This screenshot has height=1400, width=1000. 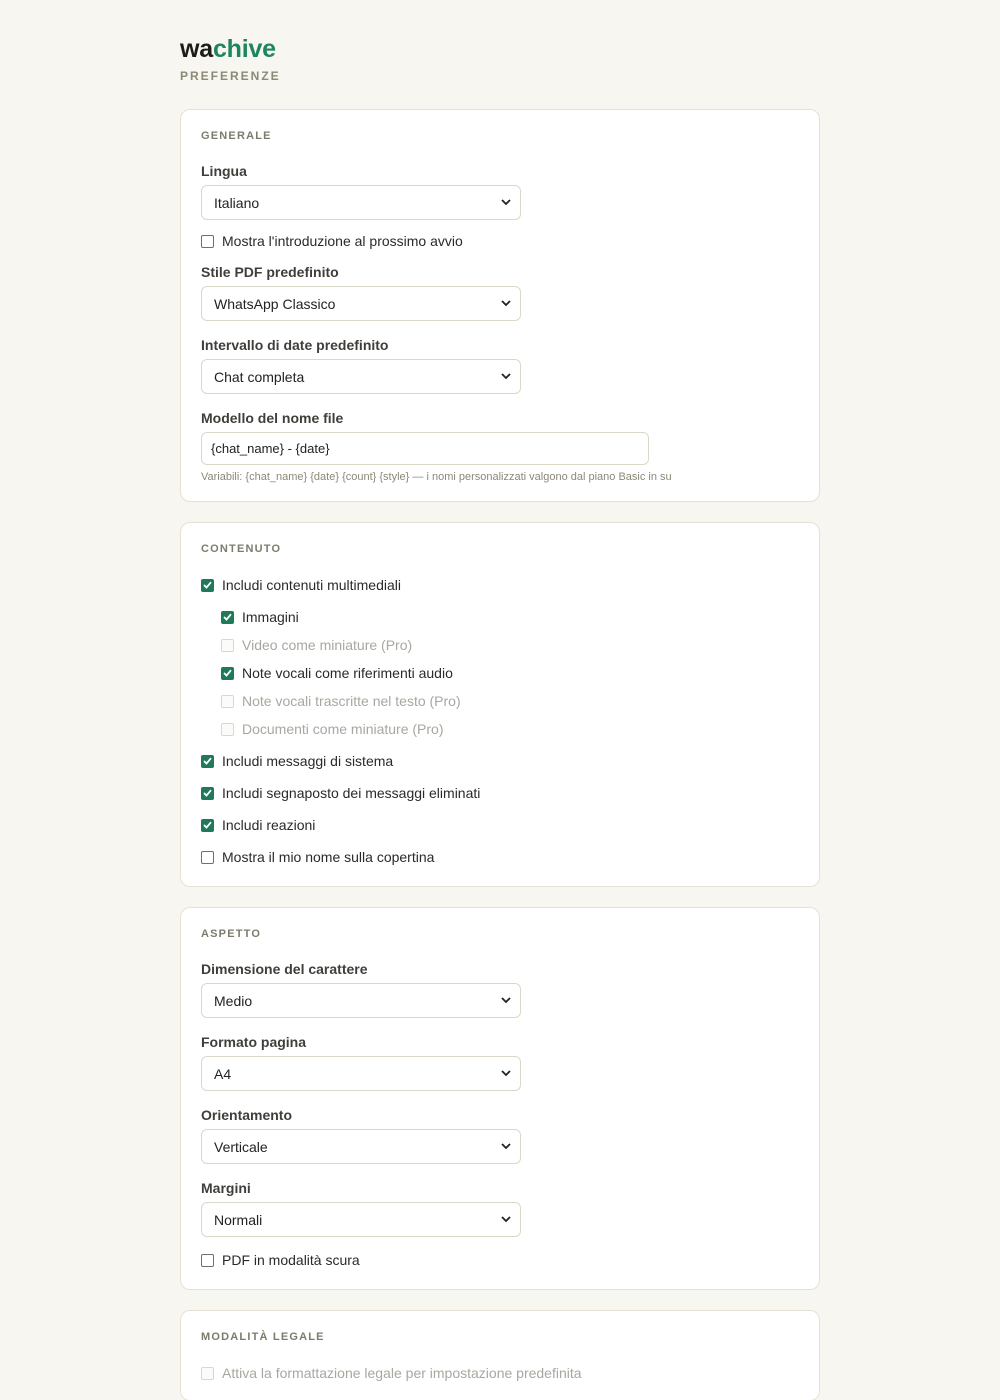 What do you see at coordinates (270, 448) in the screenshot?
I see `filename-template-value: {chat_name} - {date}` at bounding box center [270, 448].